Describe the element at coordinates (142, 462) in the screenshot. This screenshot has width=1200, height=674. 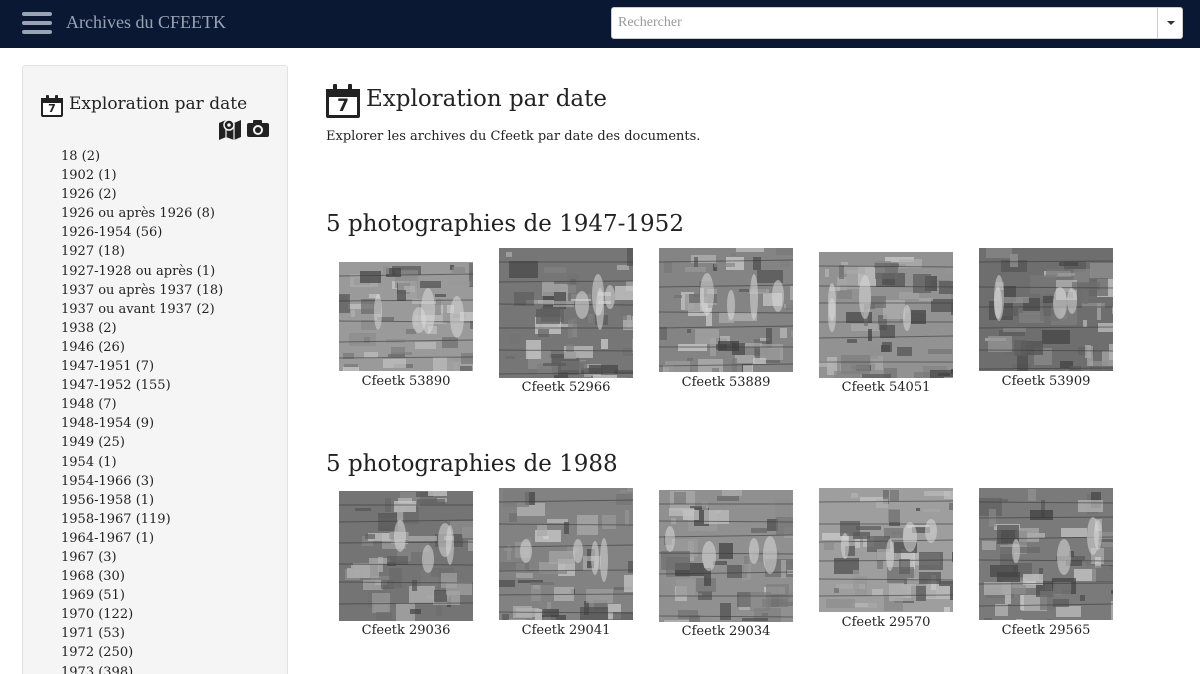
I see `year-link: 1954 (1)` at that location.